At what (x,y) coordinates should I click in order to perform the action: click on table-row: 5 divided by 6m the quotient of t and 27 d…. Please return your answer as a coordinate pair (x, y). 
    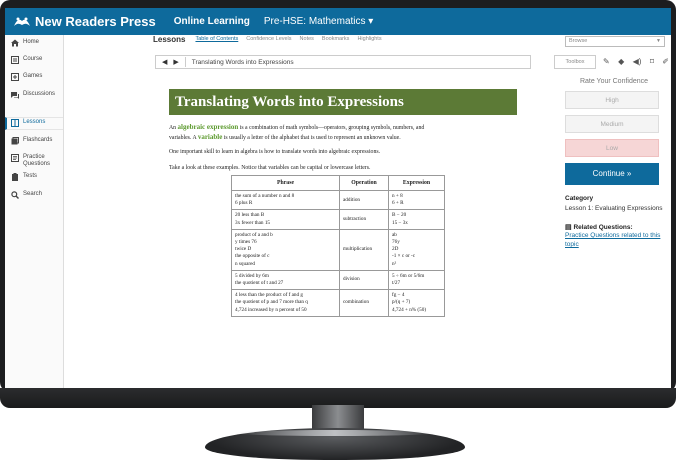
    Looking at the image, I should click on (338, 280).